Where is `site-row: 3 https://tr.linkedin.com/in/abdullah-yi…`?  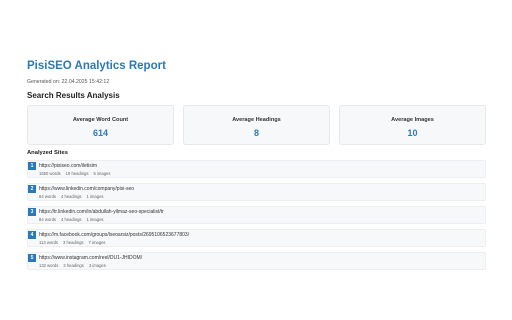
site-row: 3 https://tr.linkedin.com/in/abdullah-yi… is located at coordinates (256, 215).